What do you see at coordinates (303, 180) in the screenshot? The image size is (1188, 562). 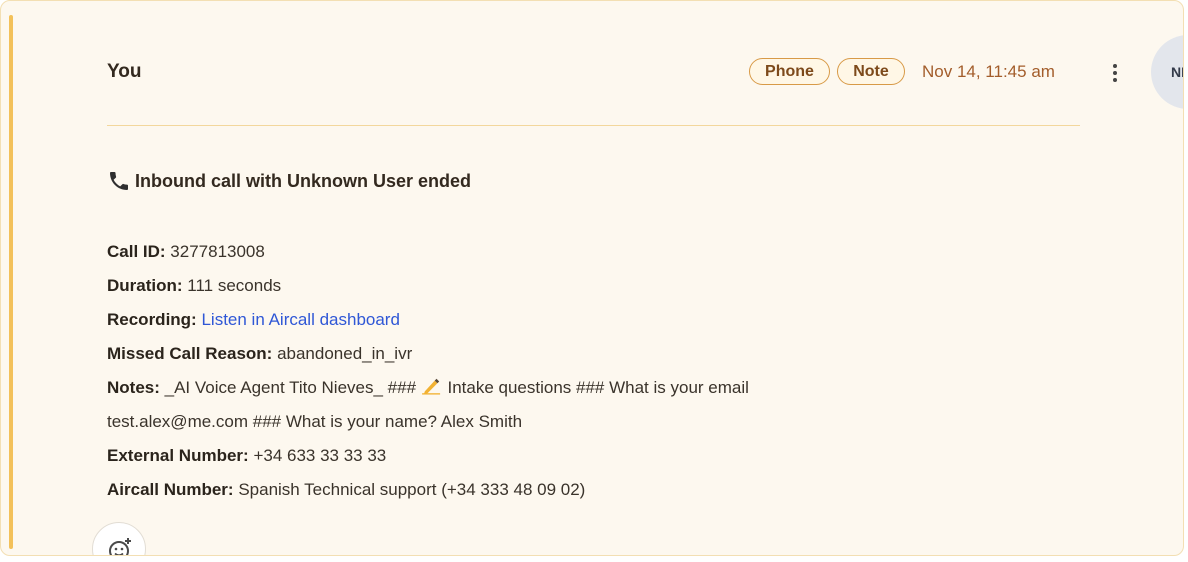 I see `headline-text: Inbound call with Unknown User ended` at bounding box center [303, 180].